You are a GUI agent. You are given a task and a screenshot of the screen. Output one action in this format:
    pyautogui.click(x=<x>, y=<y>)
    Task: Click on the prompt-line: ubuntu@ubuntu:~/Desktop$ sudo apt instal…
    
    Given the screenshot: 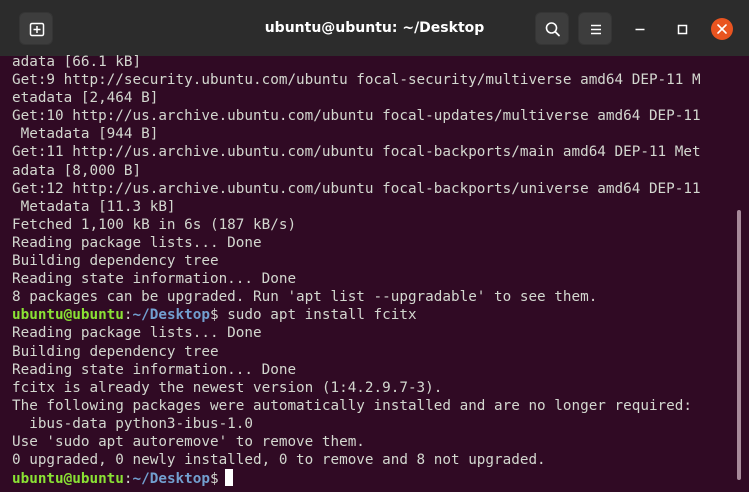 What is the action you would take?
    pyautogui.click(x=376, y=315)
    